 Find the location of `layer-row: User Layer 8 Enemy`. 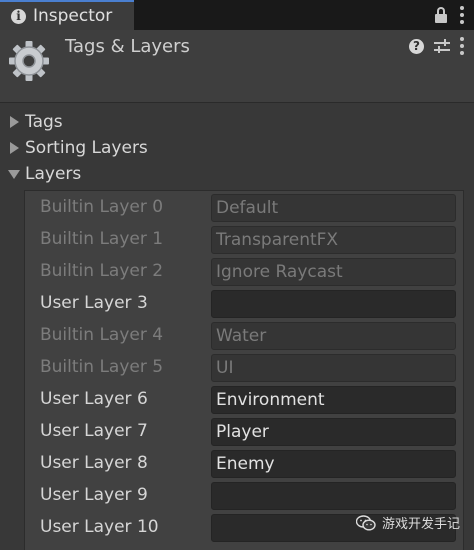

layer-row: User Layer 8 Enemy is located at coordinates (245, 463).